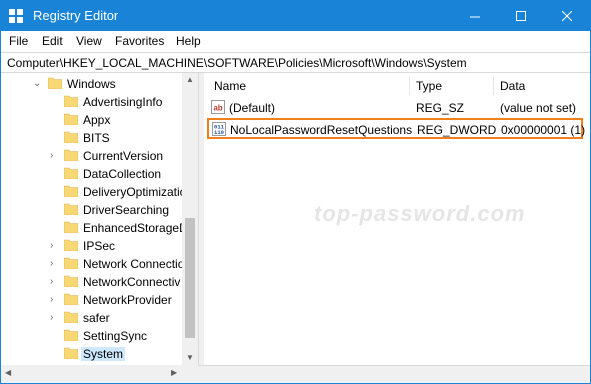 The image size is (591, 384). I want to click on tree-item-label: Windows, so click(91, 84).